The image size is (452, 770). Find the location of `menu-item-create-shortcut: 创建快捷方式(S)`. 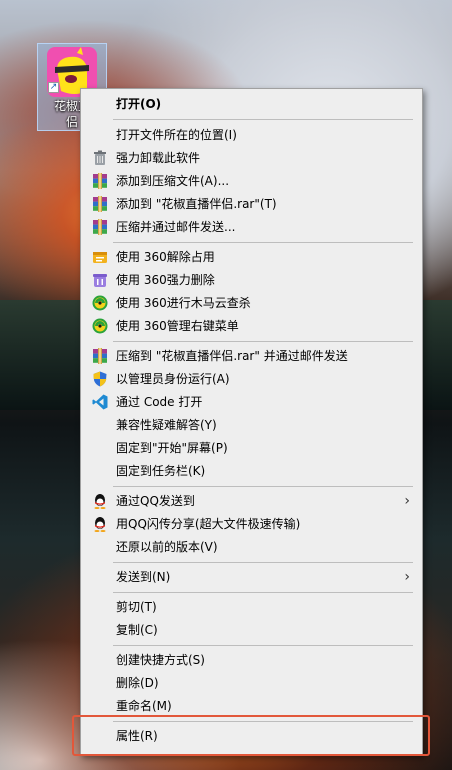

menu-item-create-shortcut: 创建快捷方式(S) is located at coordinates (251, 660).